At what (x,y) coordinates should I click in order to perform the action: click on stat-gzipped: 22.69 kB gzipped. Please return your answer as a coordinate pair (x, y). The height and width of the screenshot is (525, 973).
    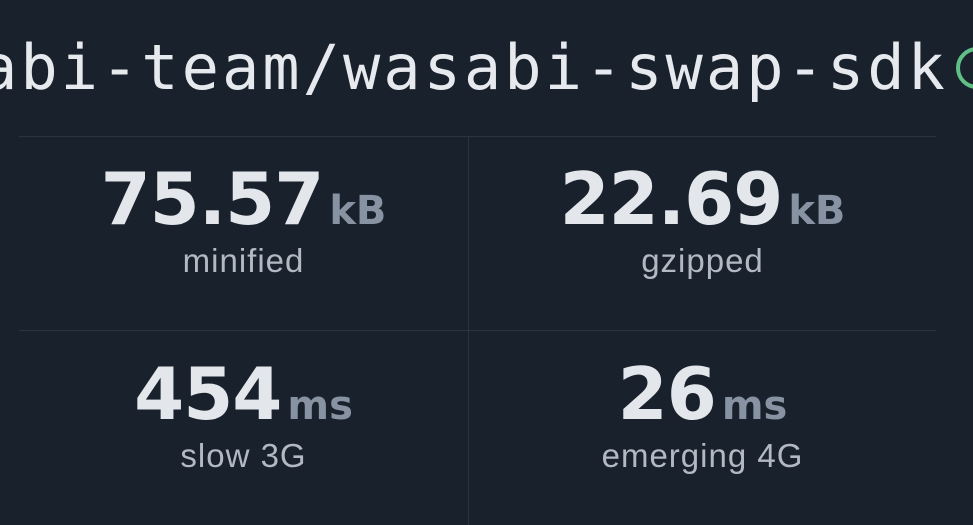
    Looking at the image, I should click on (702, 219).